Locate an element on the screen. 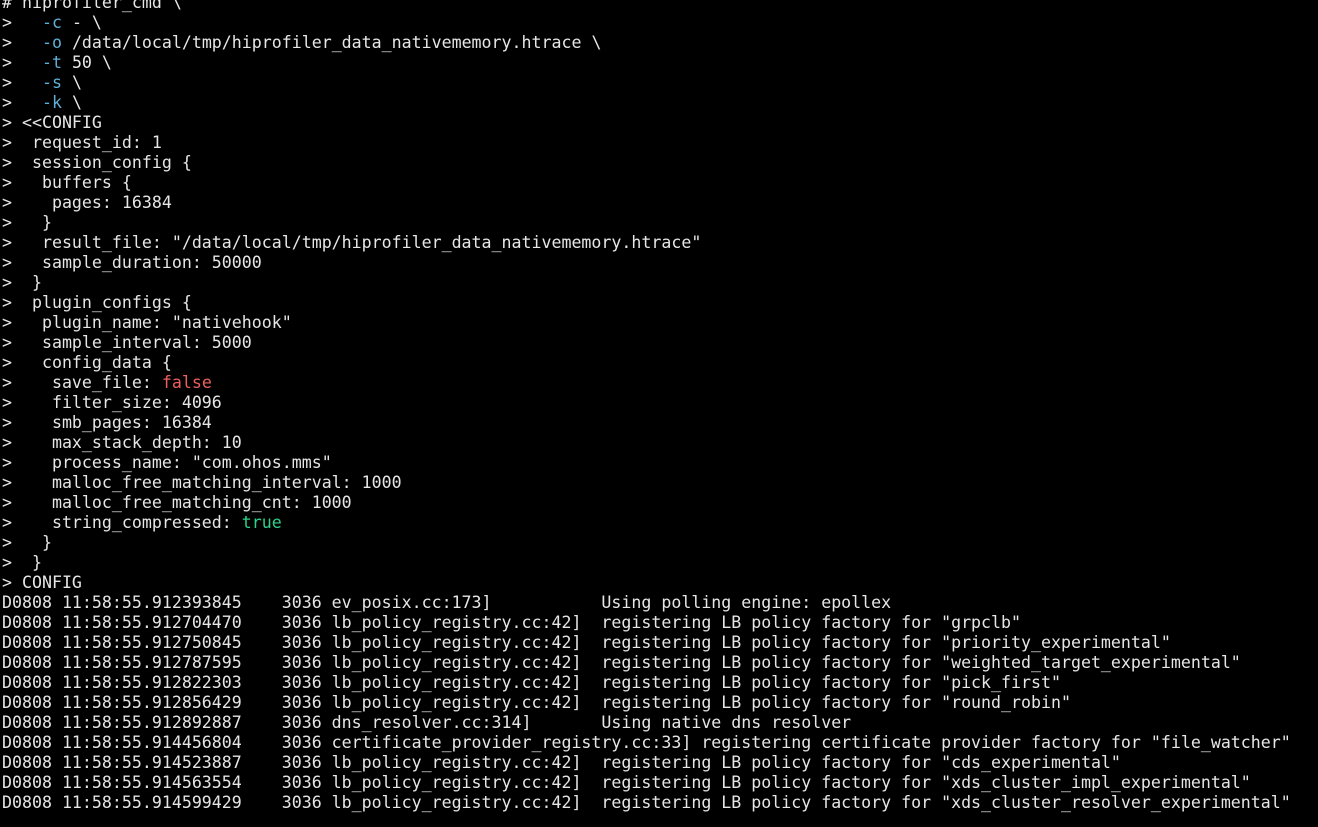 The width and height of the screenshot is (1318, 827). terminal-line: > -t 50 \ is located at coordinates (659, 63).